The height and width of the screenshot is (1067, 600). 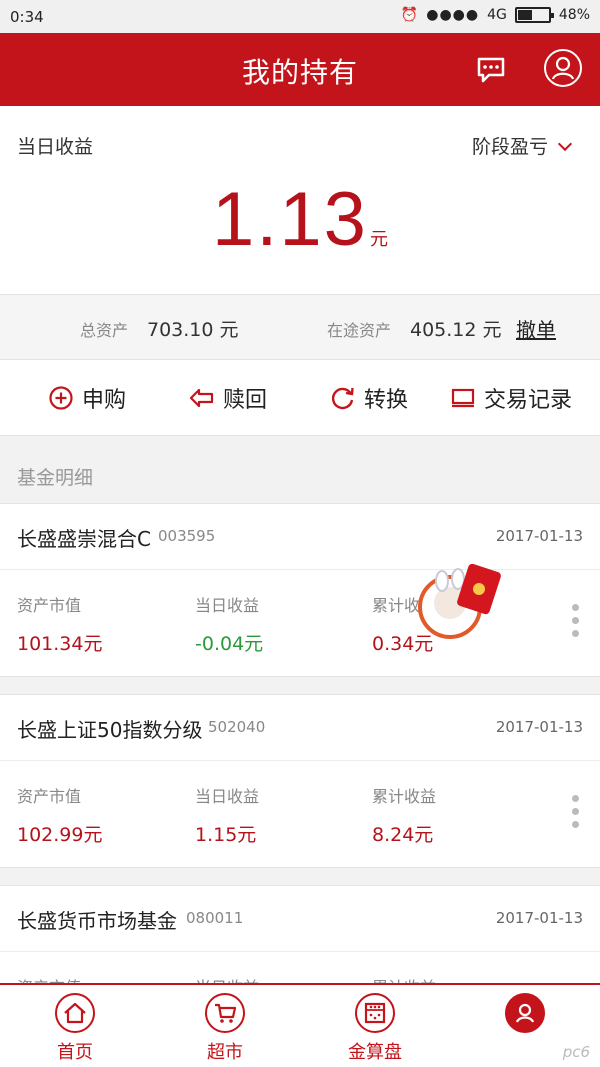 What do you see at coordinates (300, 537) in the screenshot?
I see `fund-header: 长盛盛崇混合C 003595 2017-01-13` at bounding box center [300, 537].